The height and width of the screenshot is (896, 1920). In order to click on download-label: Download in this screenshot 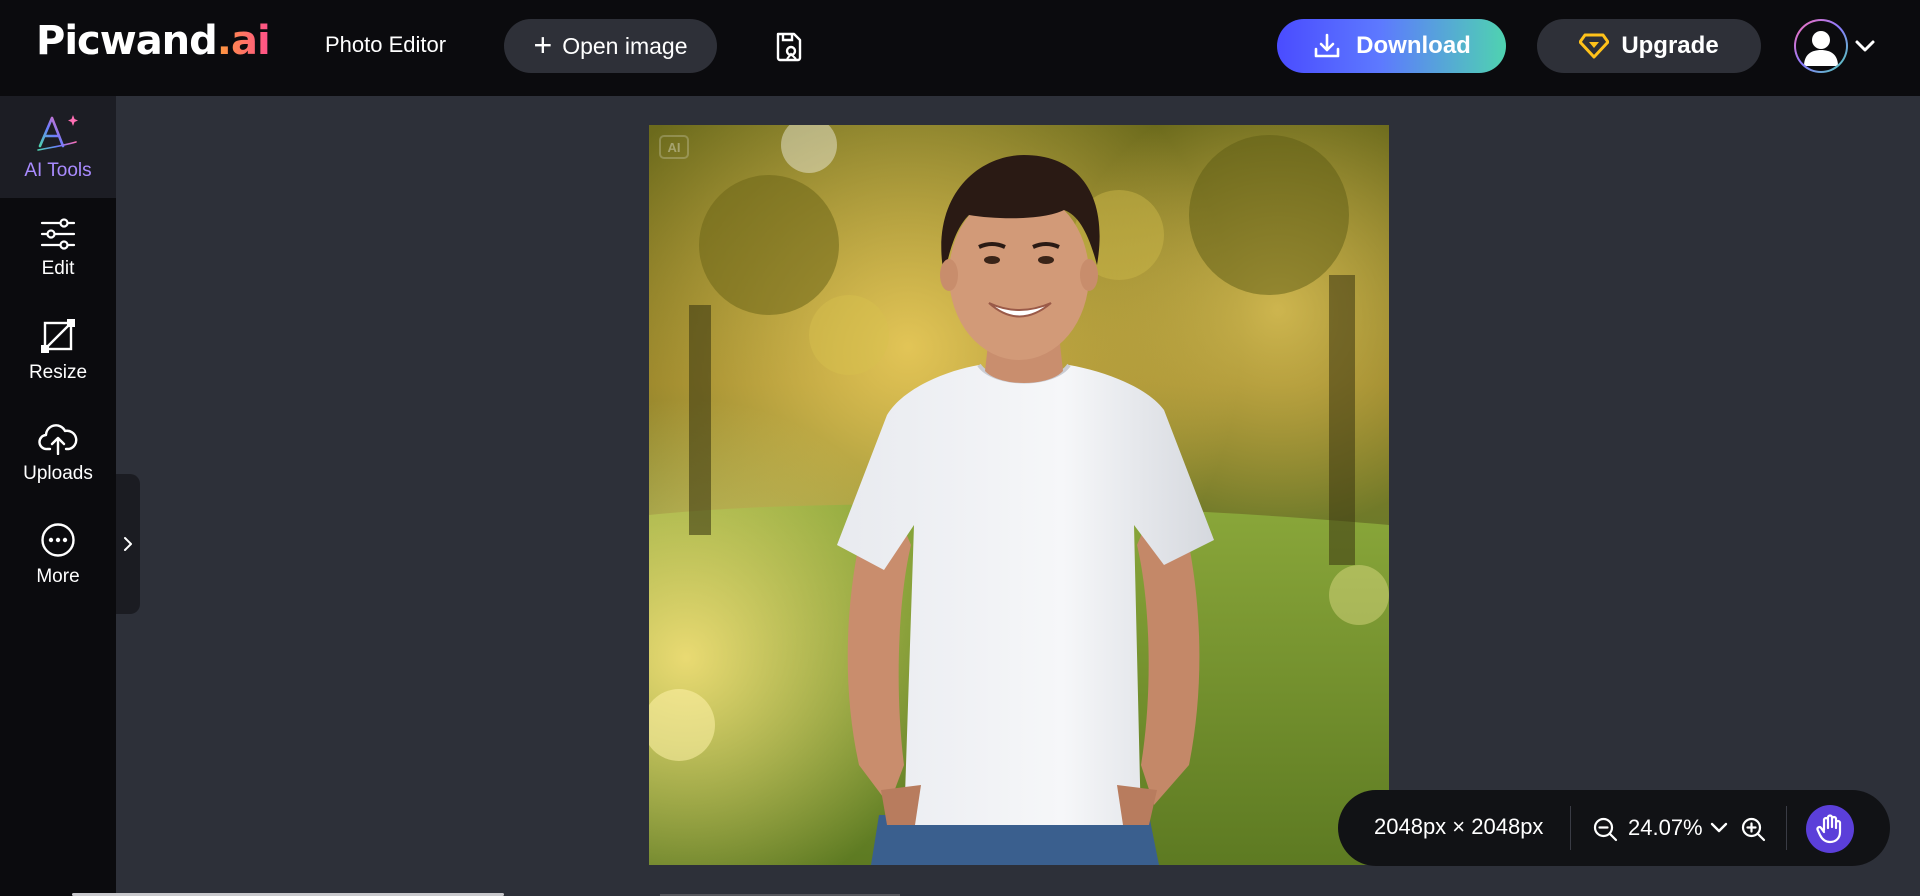, I will do `click(1413, 45)`.